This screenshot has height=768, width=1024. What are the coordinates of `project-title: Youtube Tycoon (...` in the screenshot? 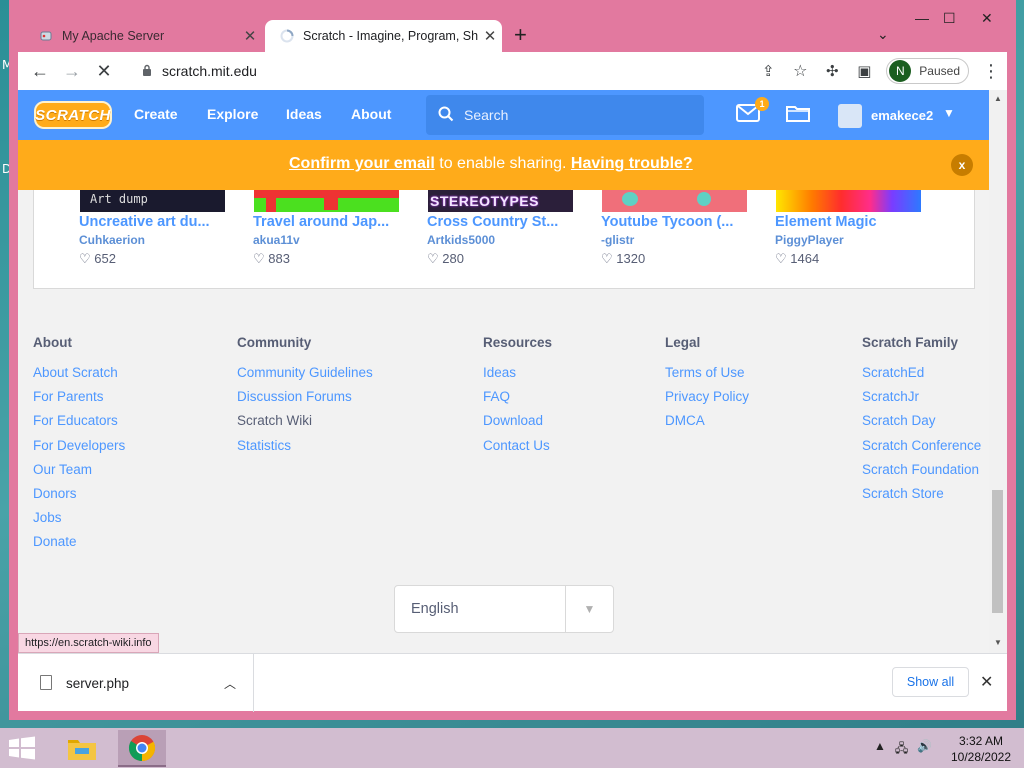 It's located at (667, 222).